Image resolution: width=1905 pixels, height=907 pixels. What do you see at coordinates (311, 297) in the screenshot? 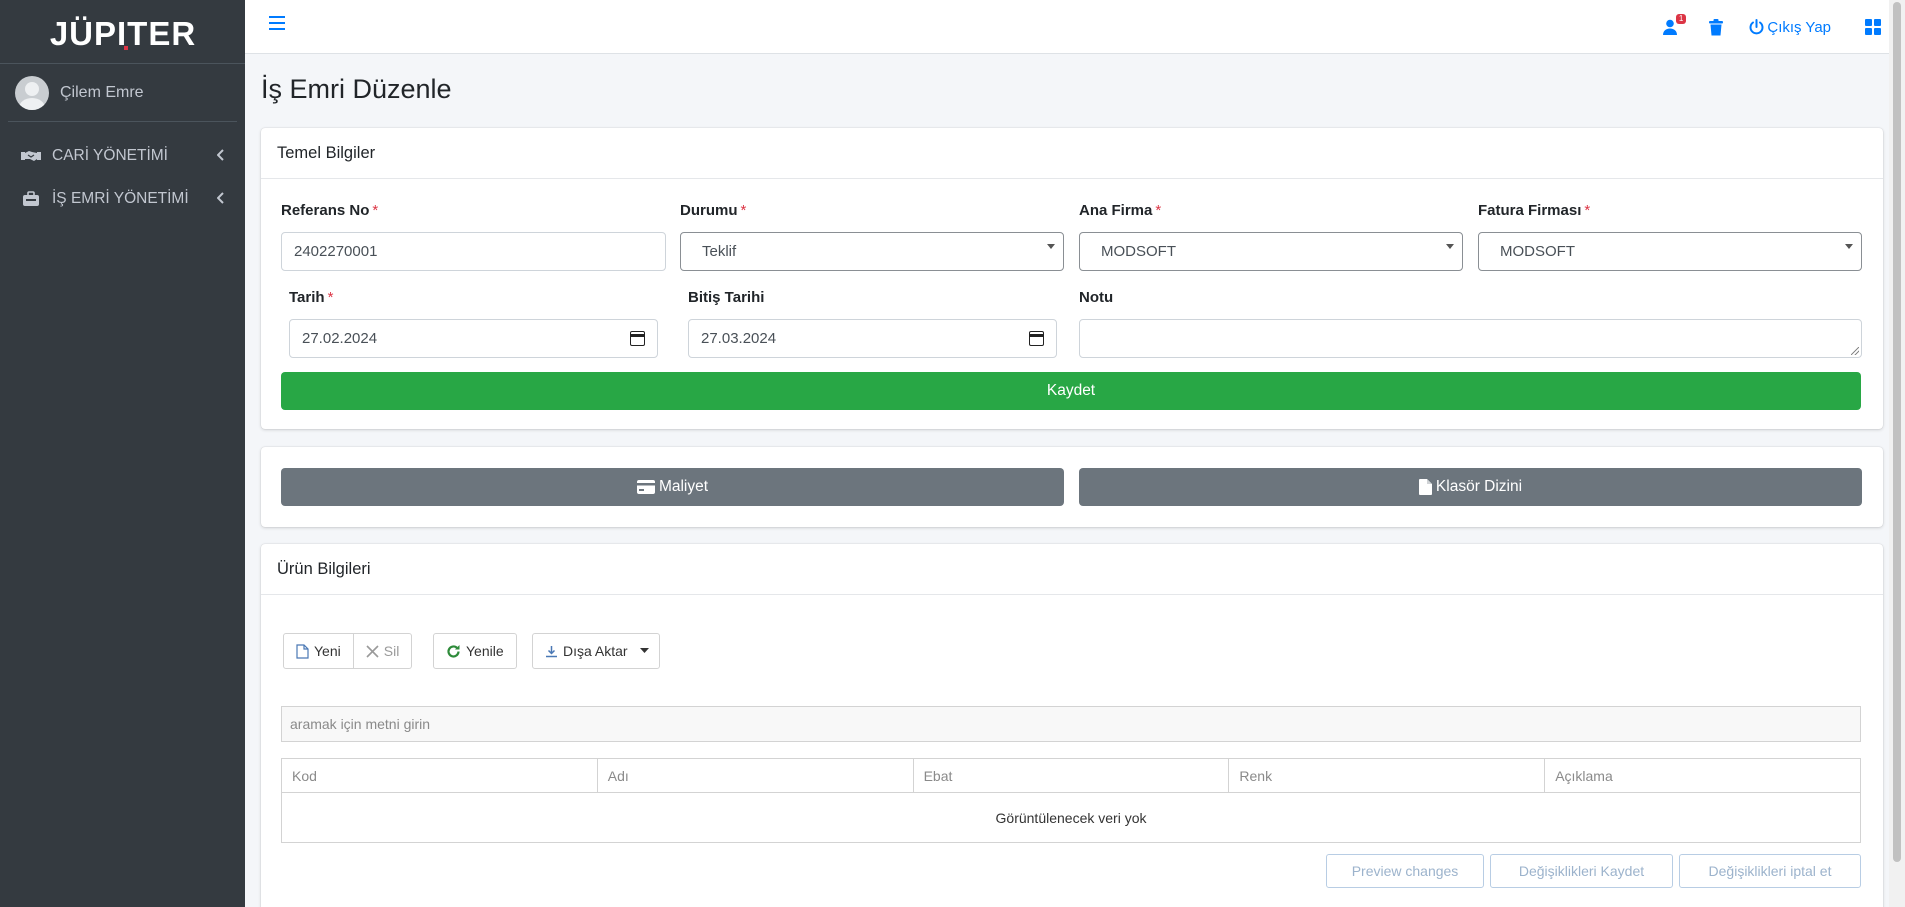
I see `tarih-label: Tarih *` at bounding box center [311, 297].